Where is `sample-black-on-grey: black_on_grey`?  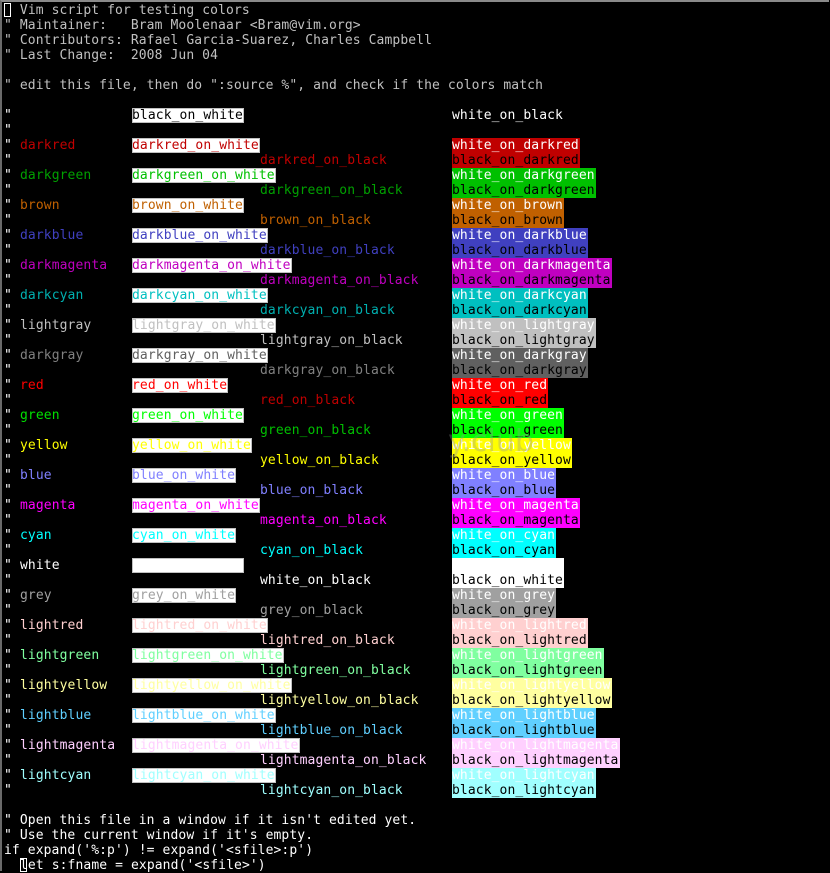
sample-black-on-grey: black_on_grey is located at coordinates (504, 610).